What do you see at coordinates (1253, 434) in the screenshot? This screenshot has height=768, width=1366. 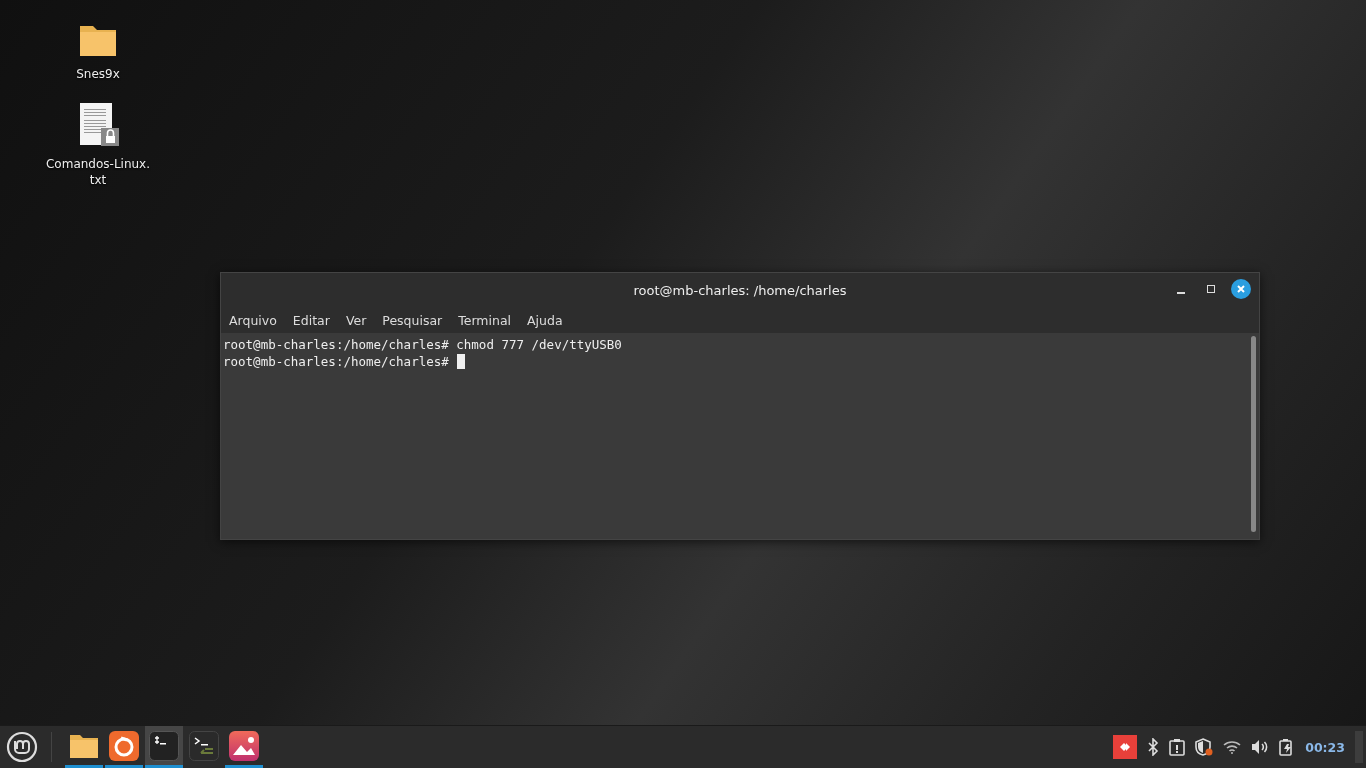 I see `scrollbar` at bounding box center [1253, 434].